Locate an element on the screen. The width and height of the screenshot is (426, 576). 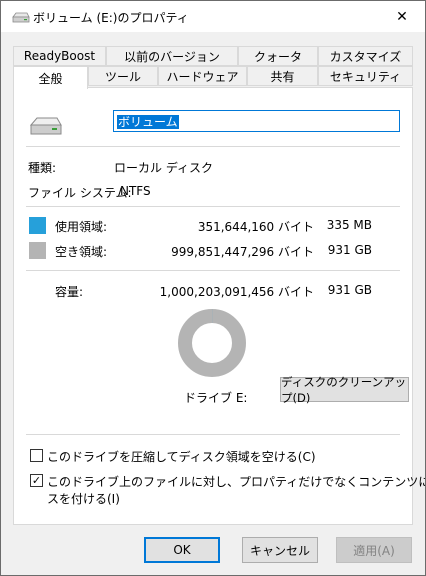
filesystem-label: ファイル システム: is located at coordinates (80, 193).